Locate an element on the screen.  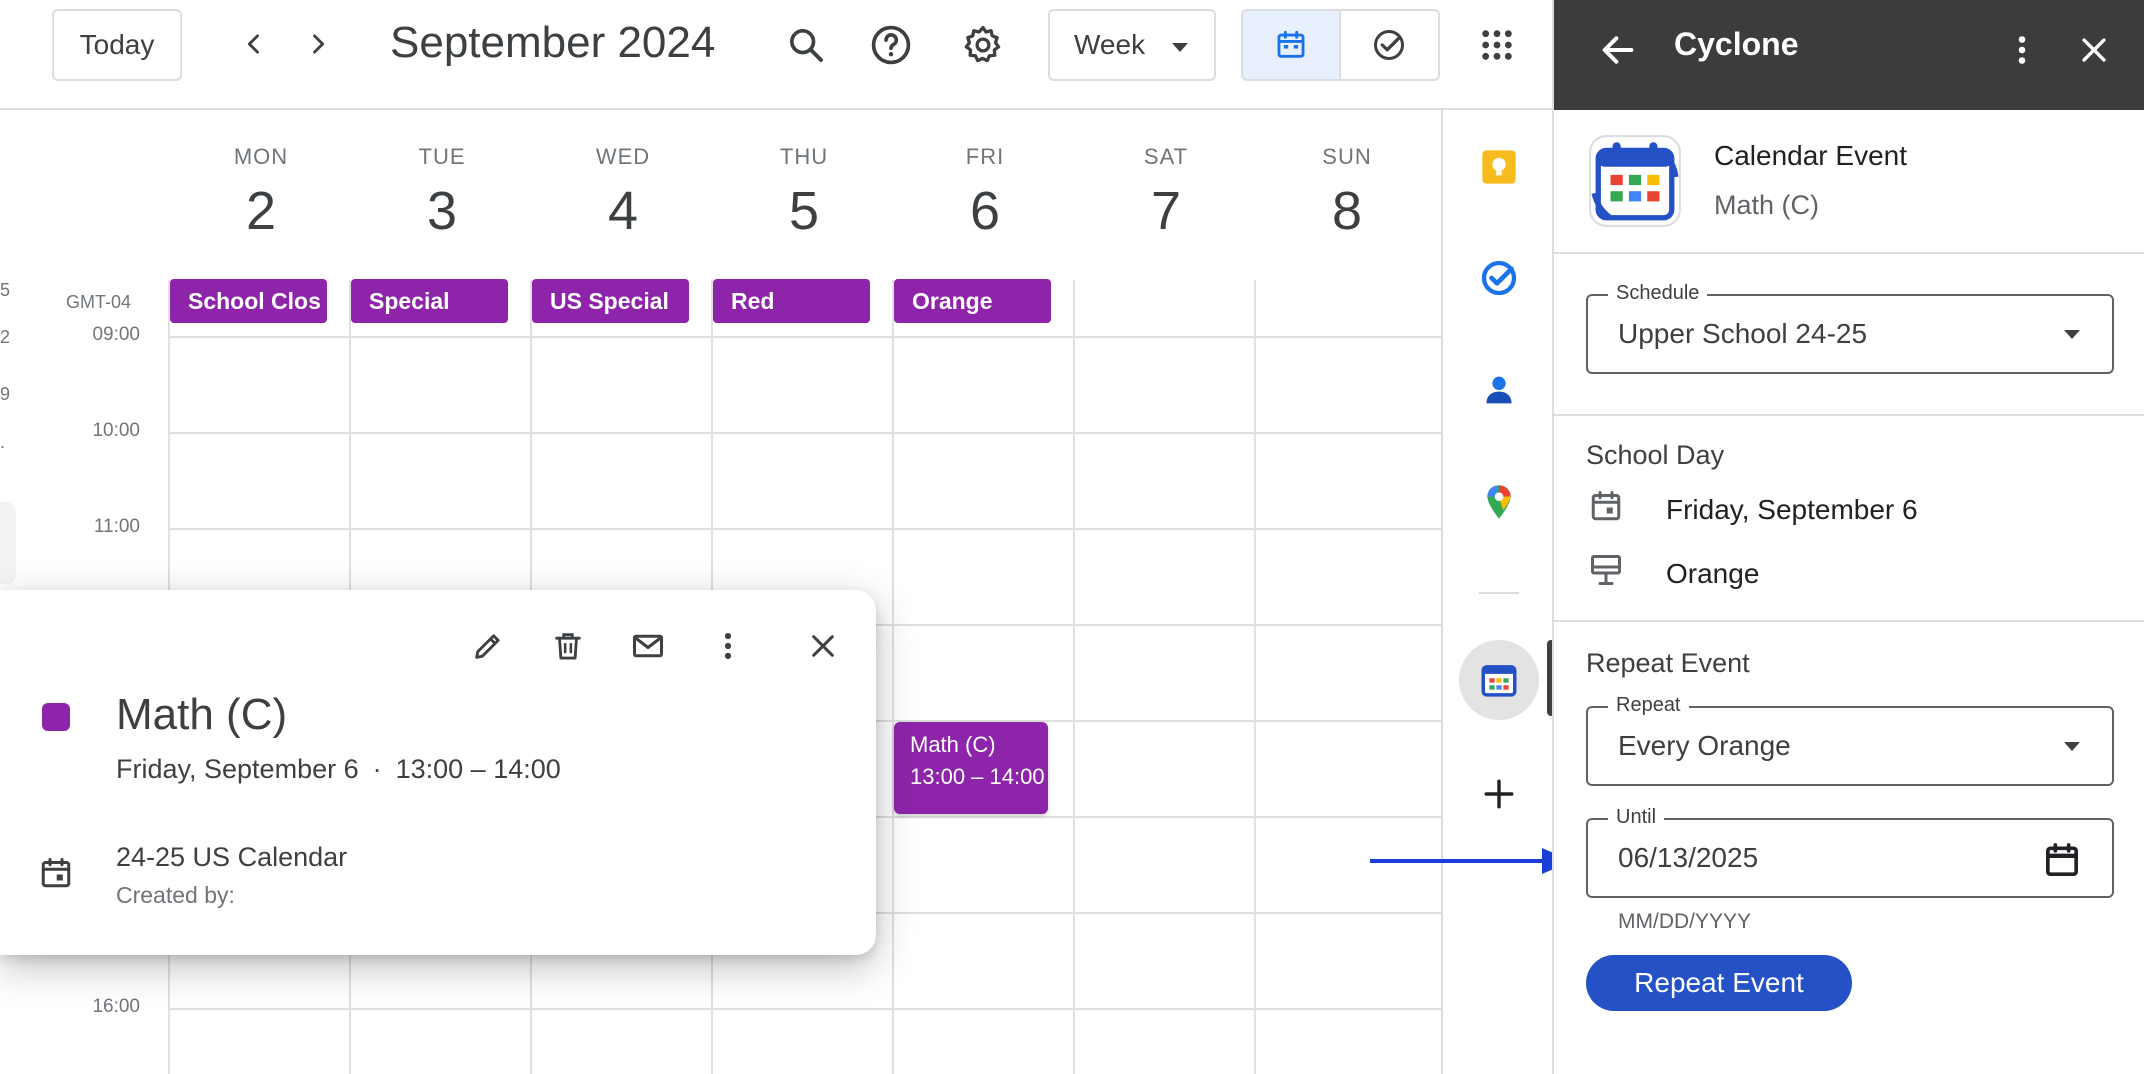
schedule-label: Schedule is located at coordinates (1658, 293).